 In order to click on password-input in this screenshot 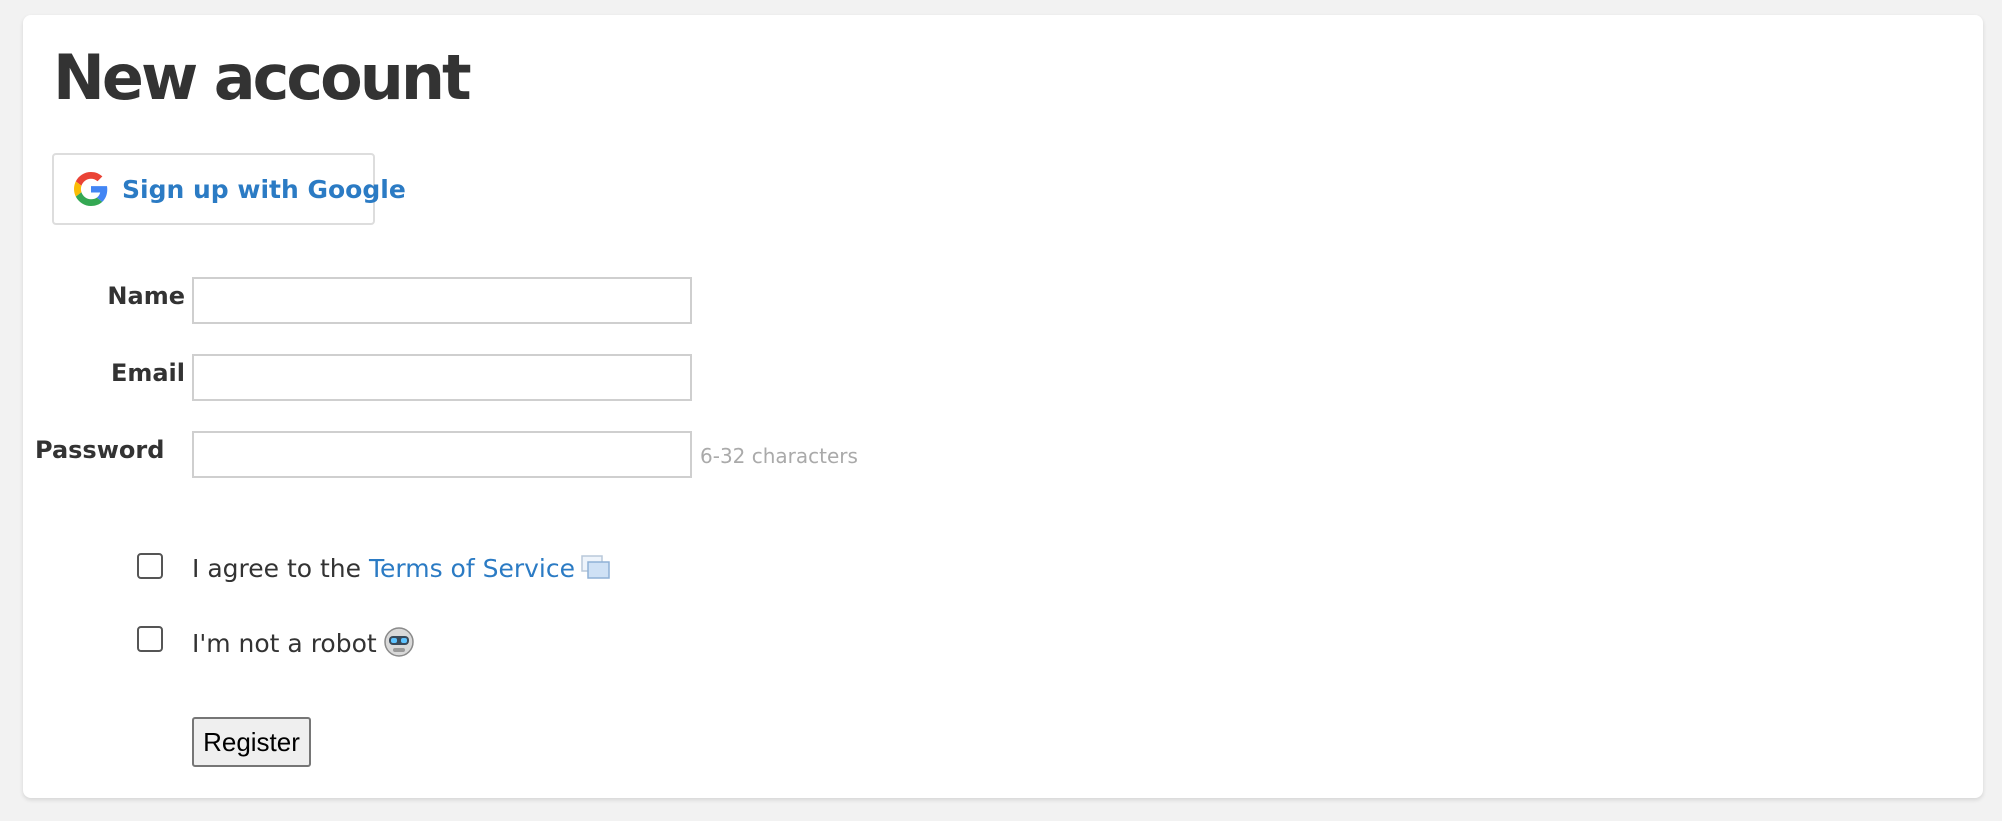, I will do `click(442, 454)`.